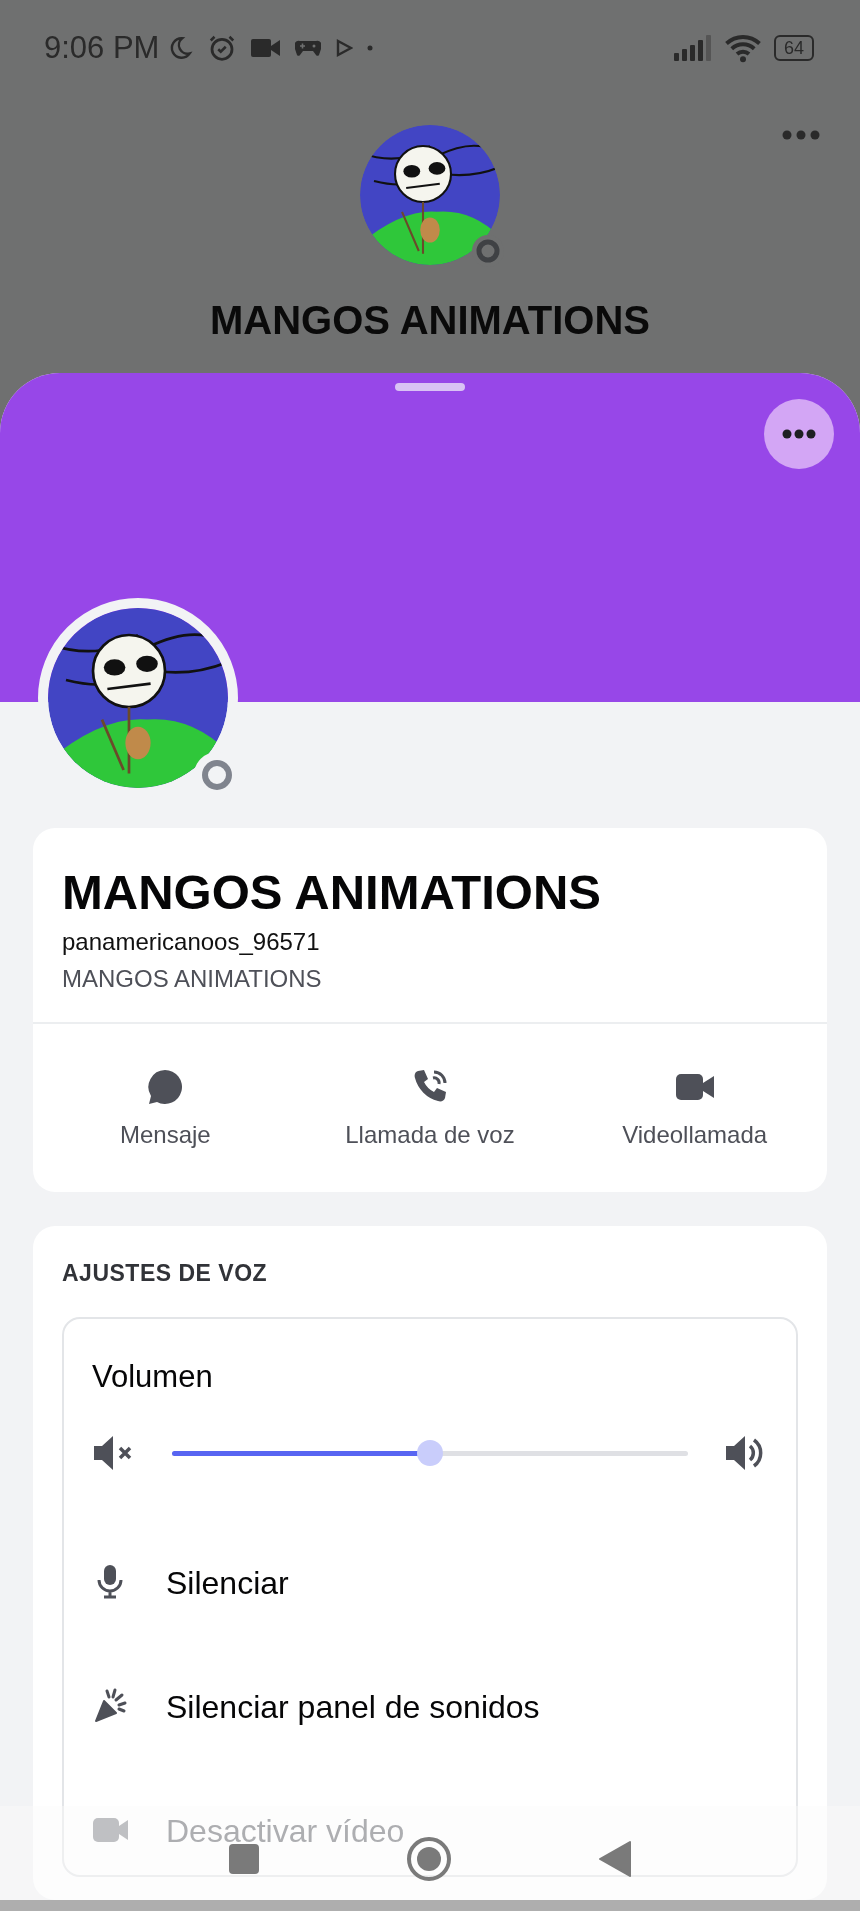  What do you see at coordinates (344, 48) in the screenshot?
I see `play-icon` at bounding box center [344, 48].